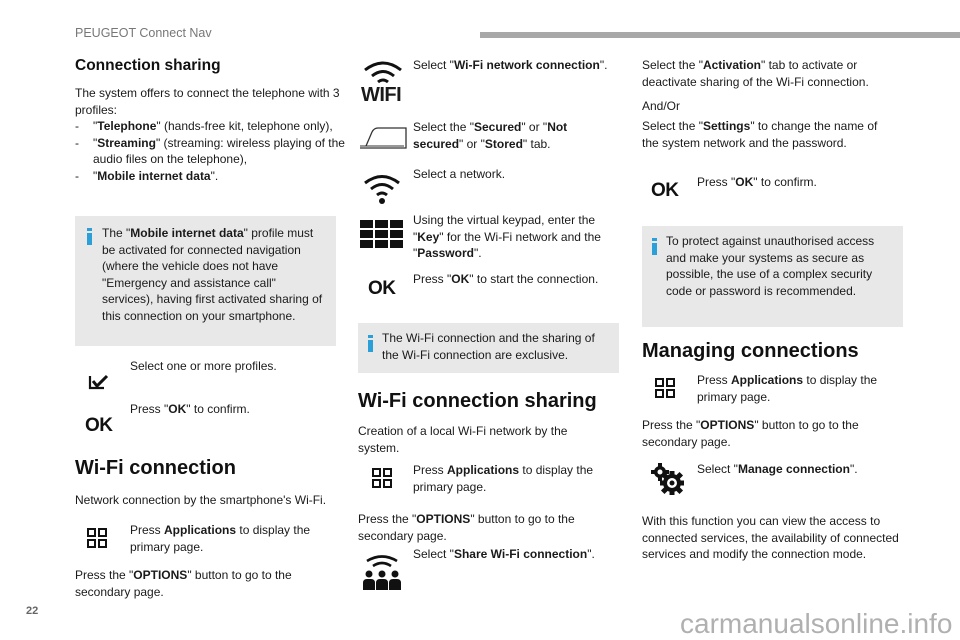 This screenshot has width=960, height=640. Describe the element at coordinates (667, 479) in the screenshot. I see `gears-icon` at that location.